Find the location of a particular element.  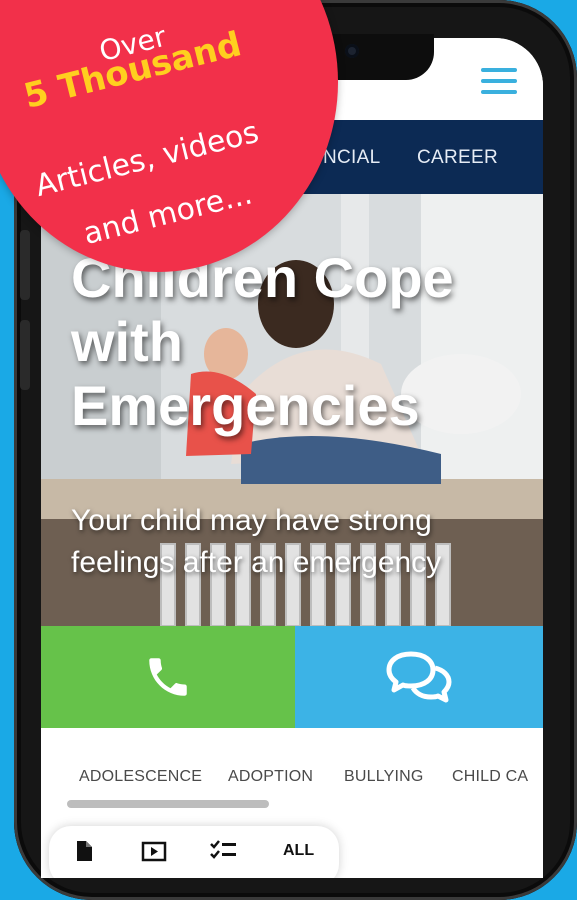

category-list: ADOLESCENCE ADOPTION BULLYING CHILD CA is located at coordinates (292, 780).